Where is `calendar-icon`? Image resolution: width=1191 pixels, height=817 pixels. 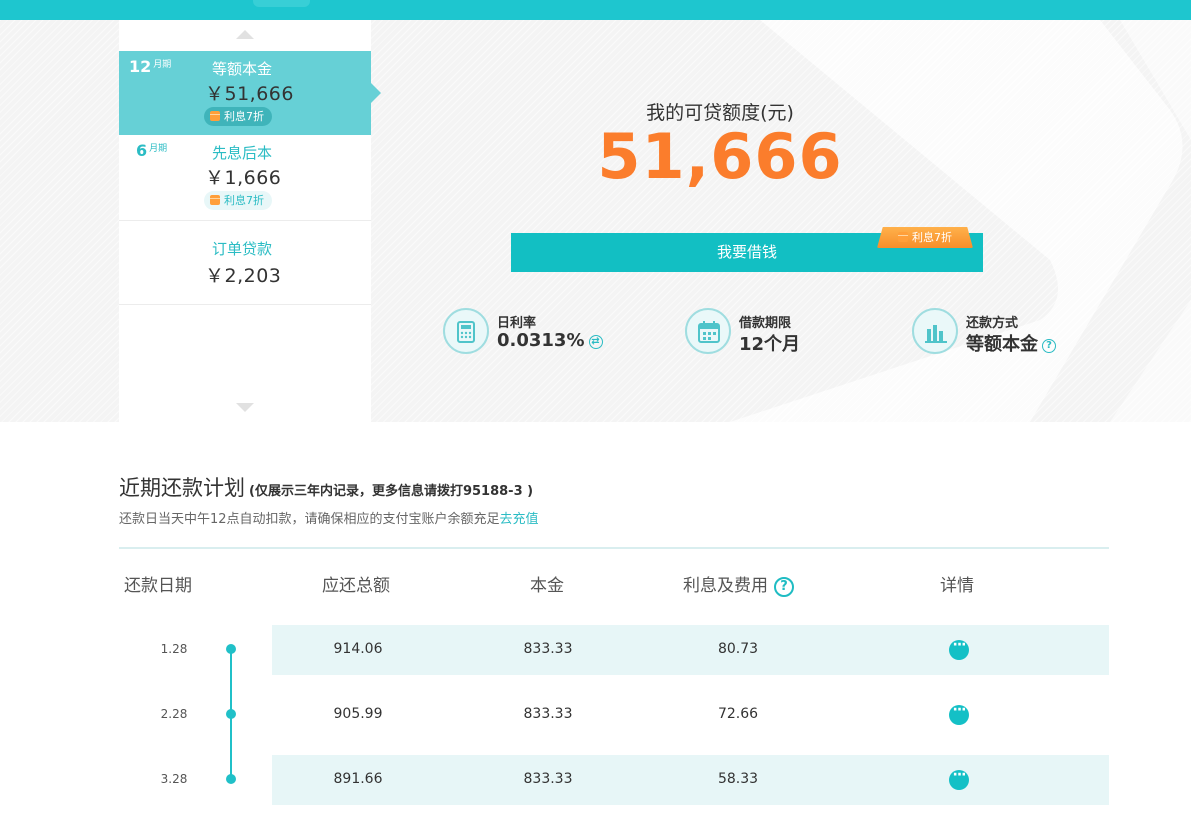 calendar-icon is located at coordinates (708, 331).